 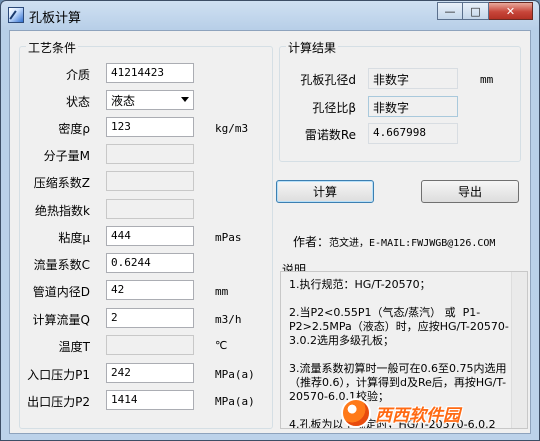 What do you see at coordinates (150, 100) in the screenshot?
I see `state-select: 液态` at bounding box center [150, 100].